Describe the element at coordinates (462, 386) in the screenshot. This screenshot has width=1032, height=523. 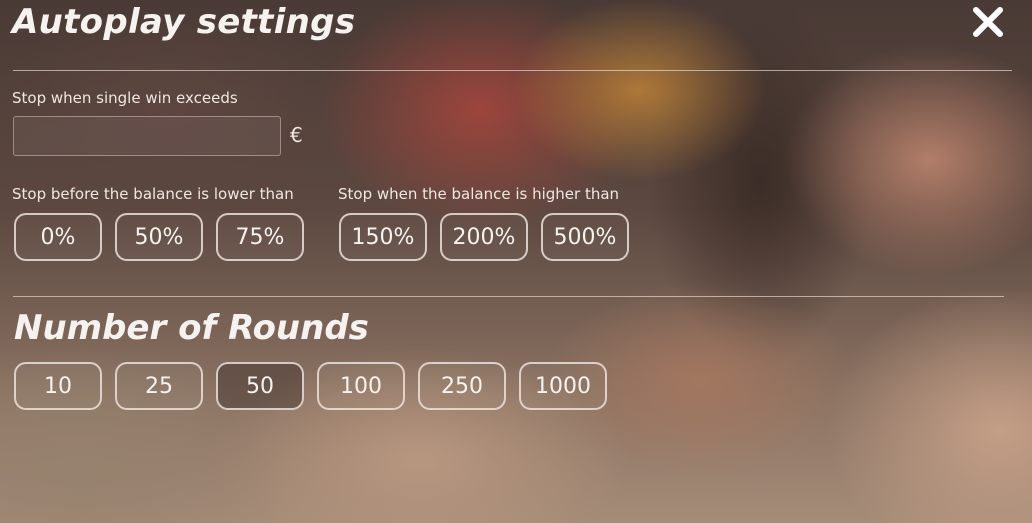
I see `rounds-option: 250` at that location.